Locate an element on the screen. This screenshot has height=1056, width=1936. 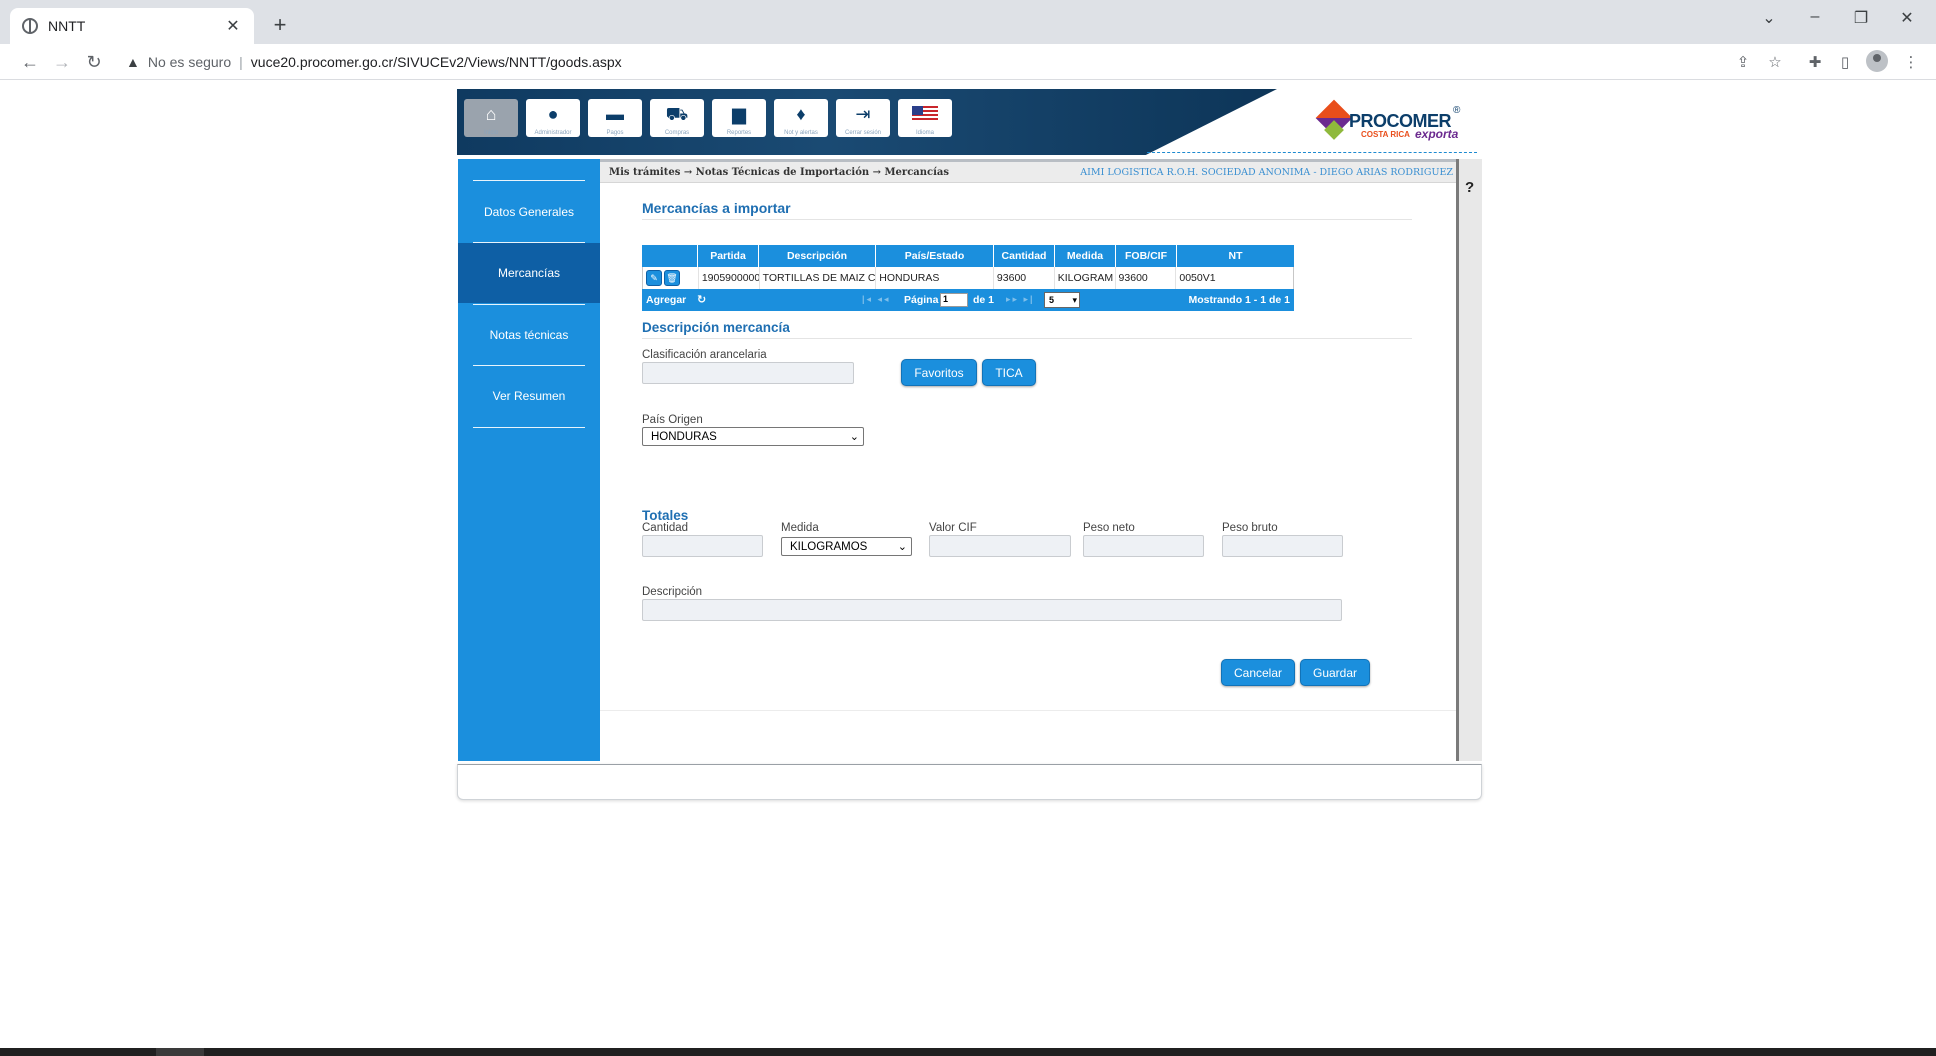
next-last-page-icon: ▸▸ ▸| is located at coordinates (1020, 299).